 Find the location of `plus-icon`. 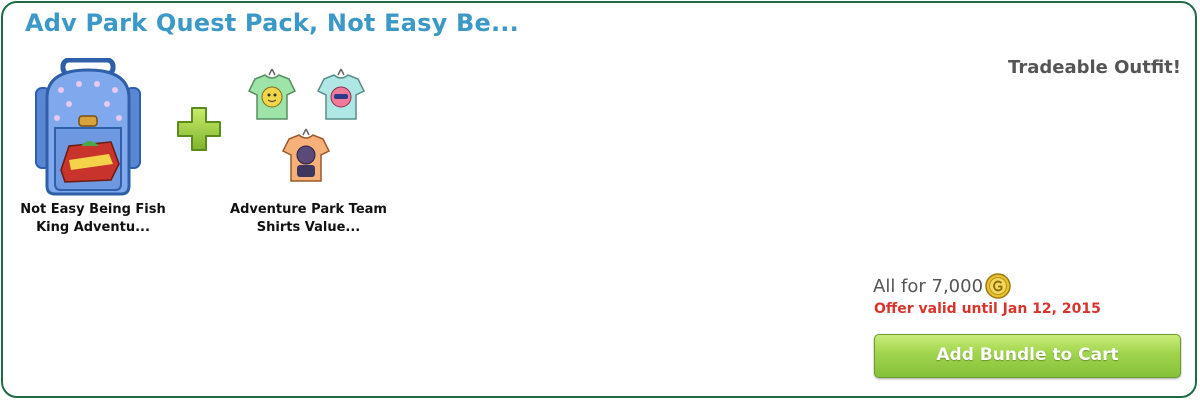

plus-icon is located at coordinates (199, 129).